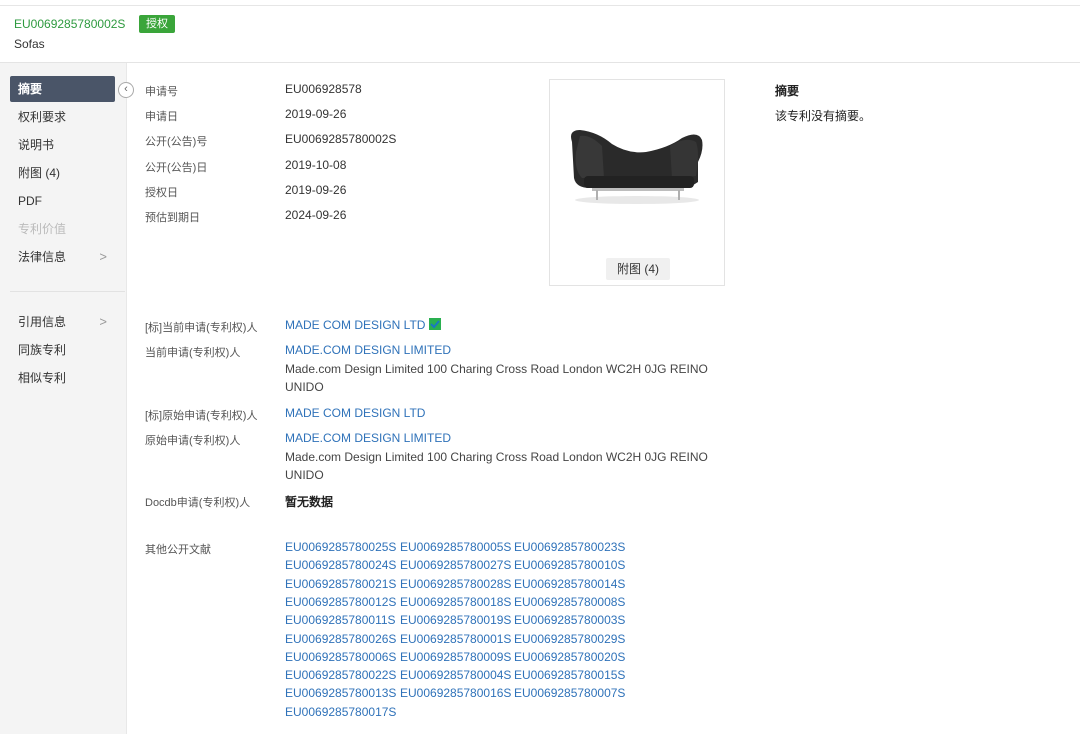 The height and width of the screenshot is (734, 1080). Describe the element at coordinates (540, 34) in the screenshot. I see `page-header: EU0069285780002S 授权 Sofas` at that location.